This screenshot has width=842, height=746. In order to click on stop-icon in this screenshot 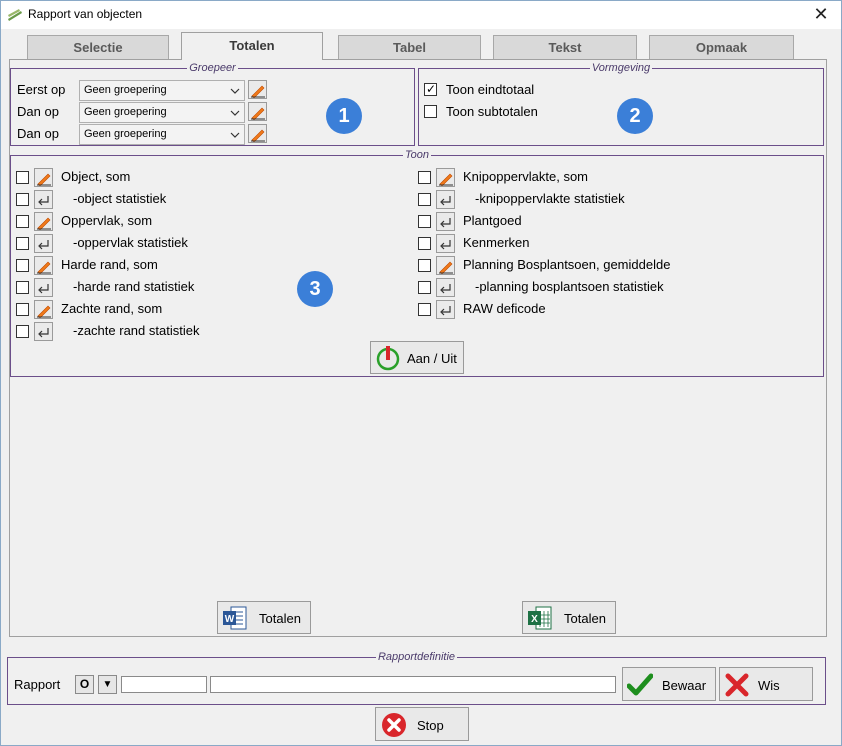, I will do `click(394, 725)`.